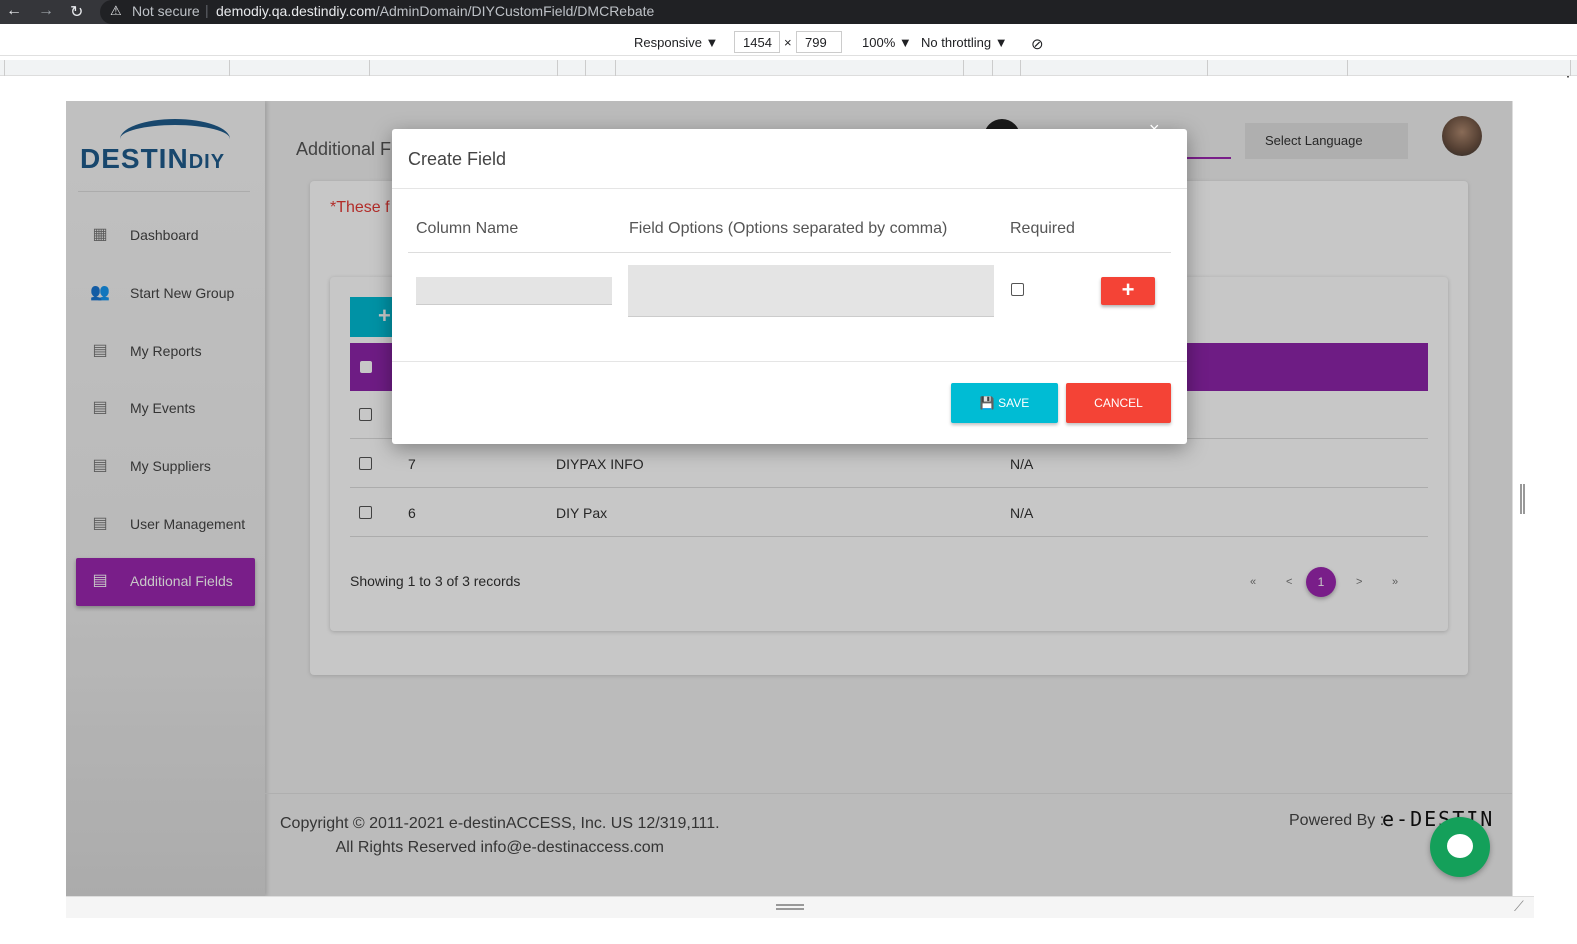  I want to click on zoom-select: 100% ▼, so click(887, 42).